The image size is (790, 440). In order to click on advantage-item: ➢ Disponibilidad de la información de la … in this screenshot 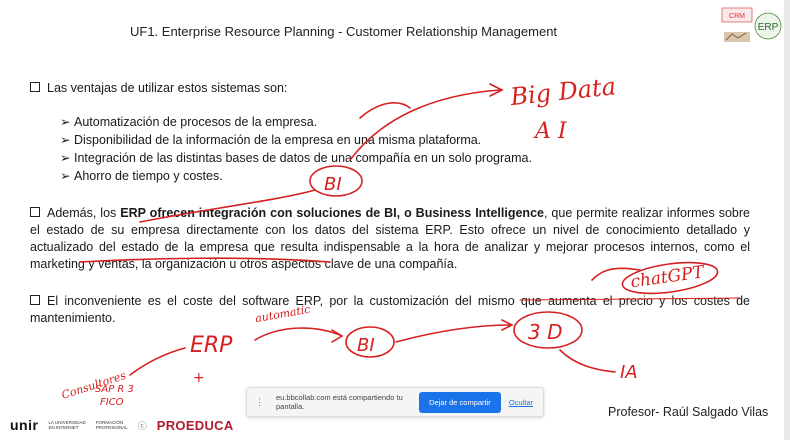, I will do `click(271, 140)`.